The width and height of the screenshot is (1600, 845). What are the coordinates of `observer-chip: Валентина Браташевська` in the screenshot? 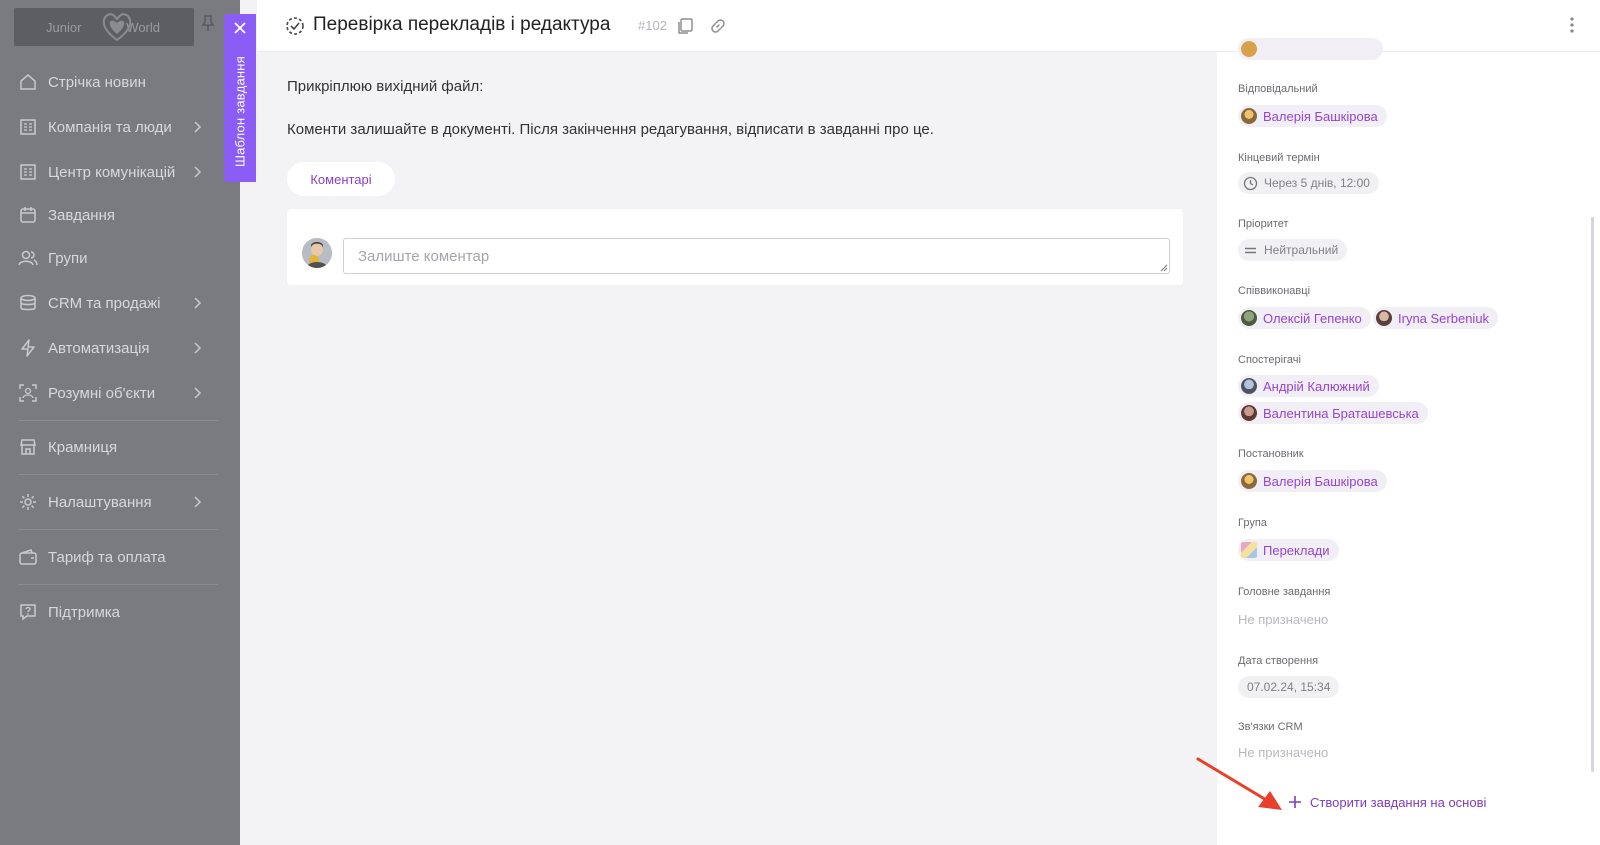 It's located at (1333, 413).